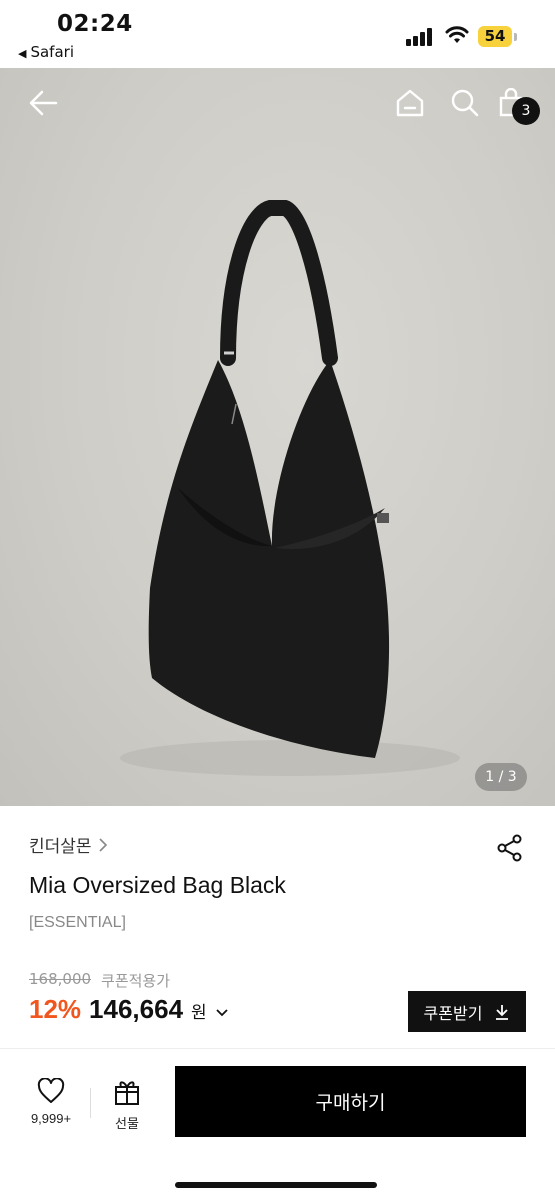  What do you see at coordinates (453, 1013) in the screenshot?
I see `coupon-button-label: 쿠폰받기` at bounding box center [453, 1013].